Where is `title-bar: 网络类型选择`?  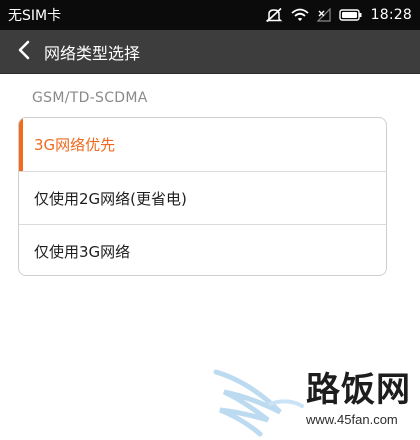
title-bar: 网络类型选择 is located at coordinates (210, 52).